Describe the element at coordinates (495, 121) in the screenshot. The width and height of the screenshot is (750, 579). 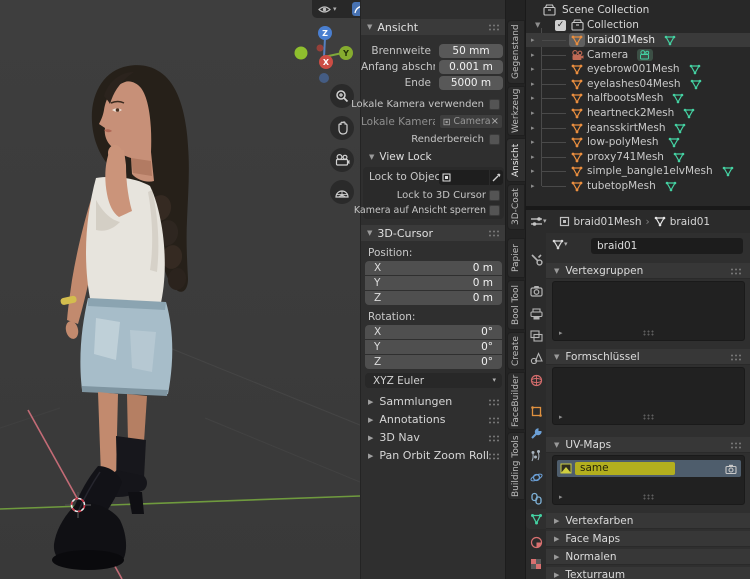
I see `close-icon: ×` at that location.